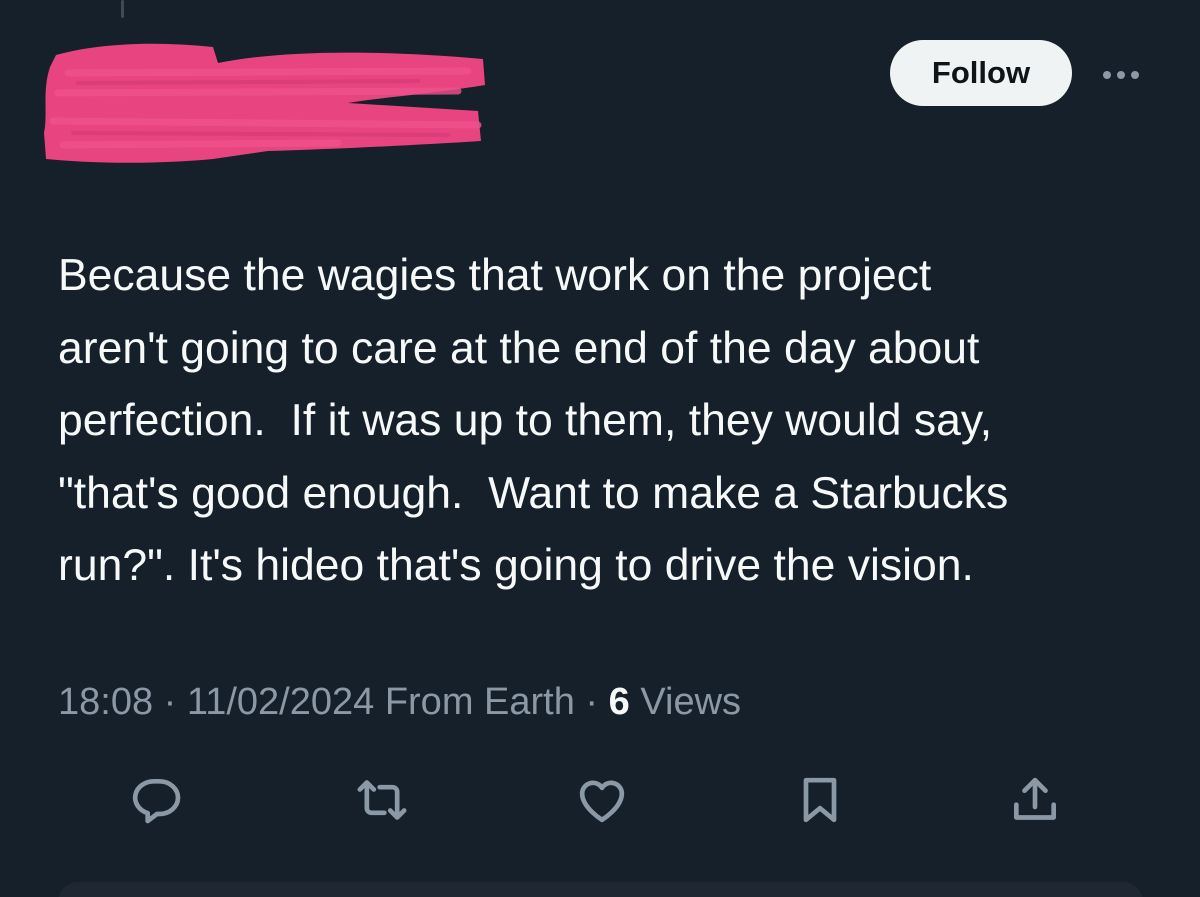  What do you see at coordinates (479, 702) in the screenshot?
I see `tweet-source: From Earth` at bounding box center [479, 702].